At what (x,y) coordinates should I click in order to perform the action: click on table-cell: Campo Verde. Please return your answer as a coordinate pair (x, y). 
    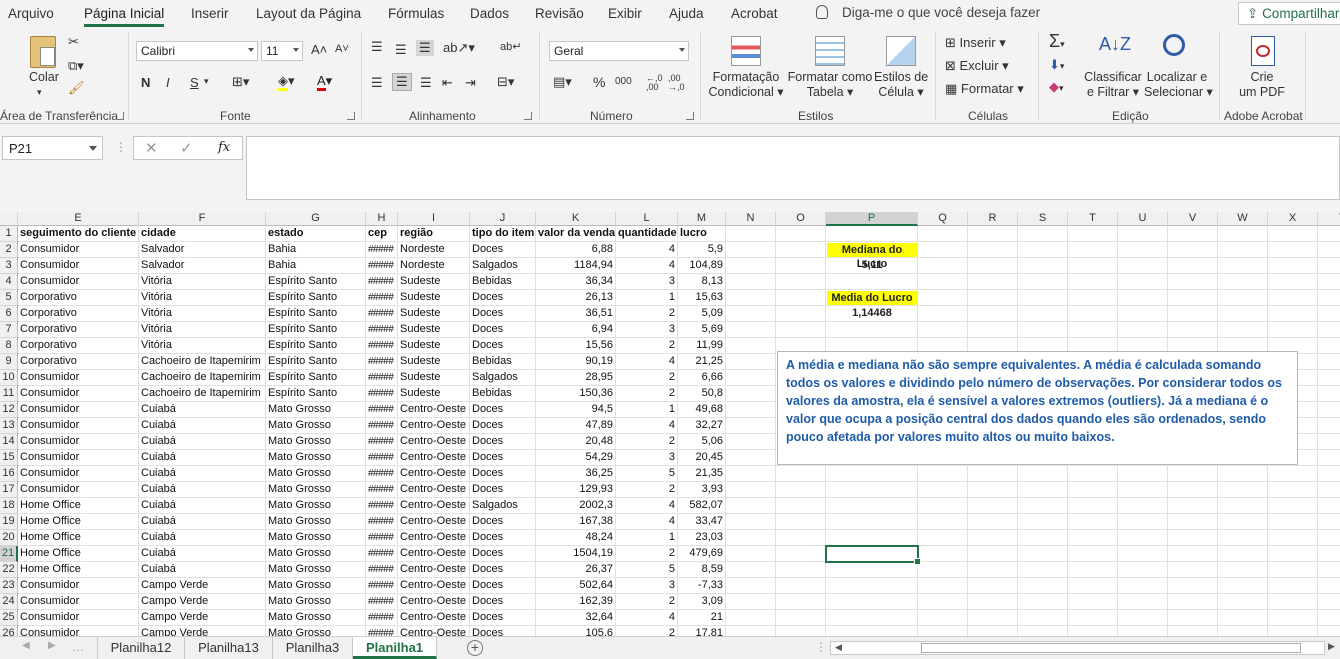
    Looking at the image, I should click on (202, 602).